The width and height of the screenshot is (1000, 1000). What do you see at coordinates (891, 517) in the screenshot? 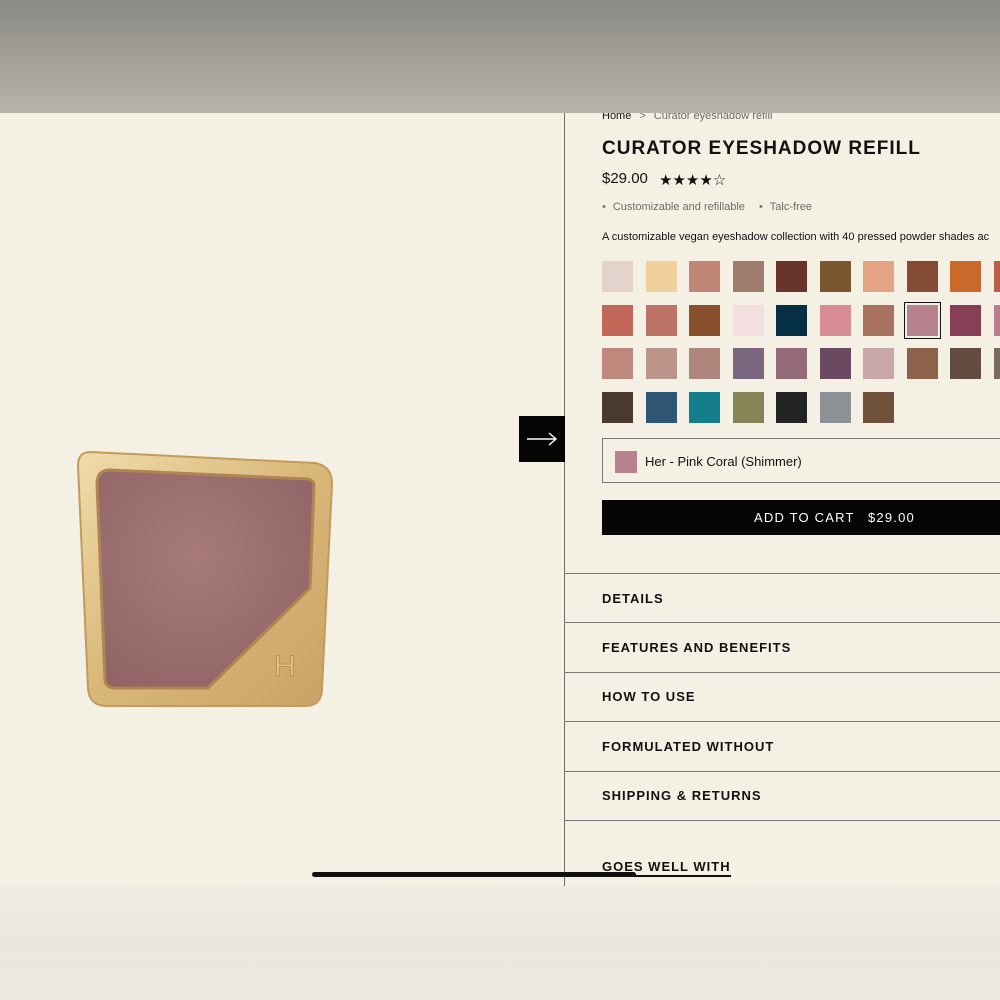
I see `add-to-cart-price: $29.00` at bounding box center [891, 517].